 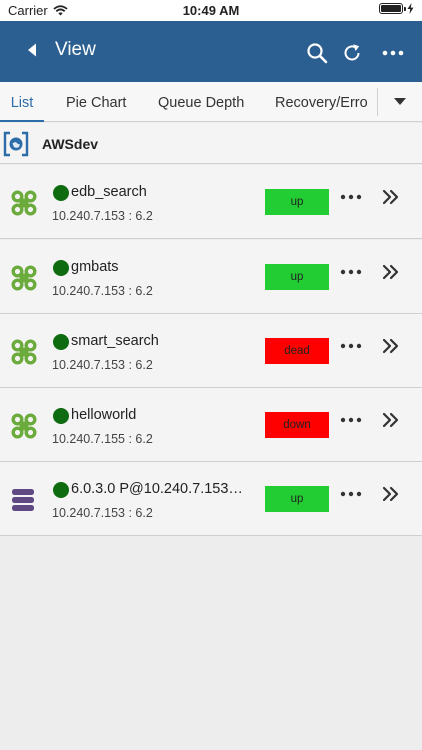 I want to click on tab-bar: List Pie Chart Queue Depth Recovery/Erro, so click(x=211, y=102).